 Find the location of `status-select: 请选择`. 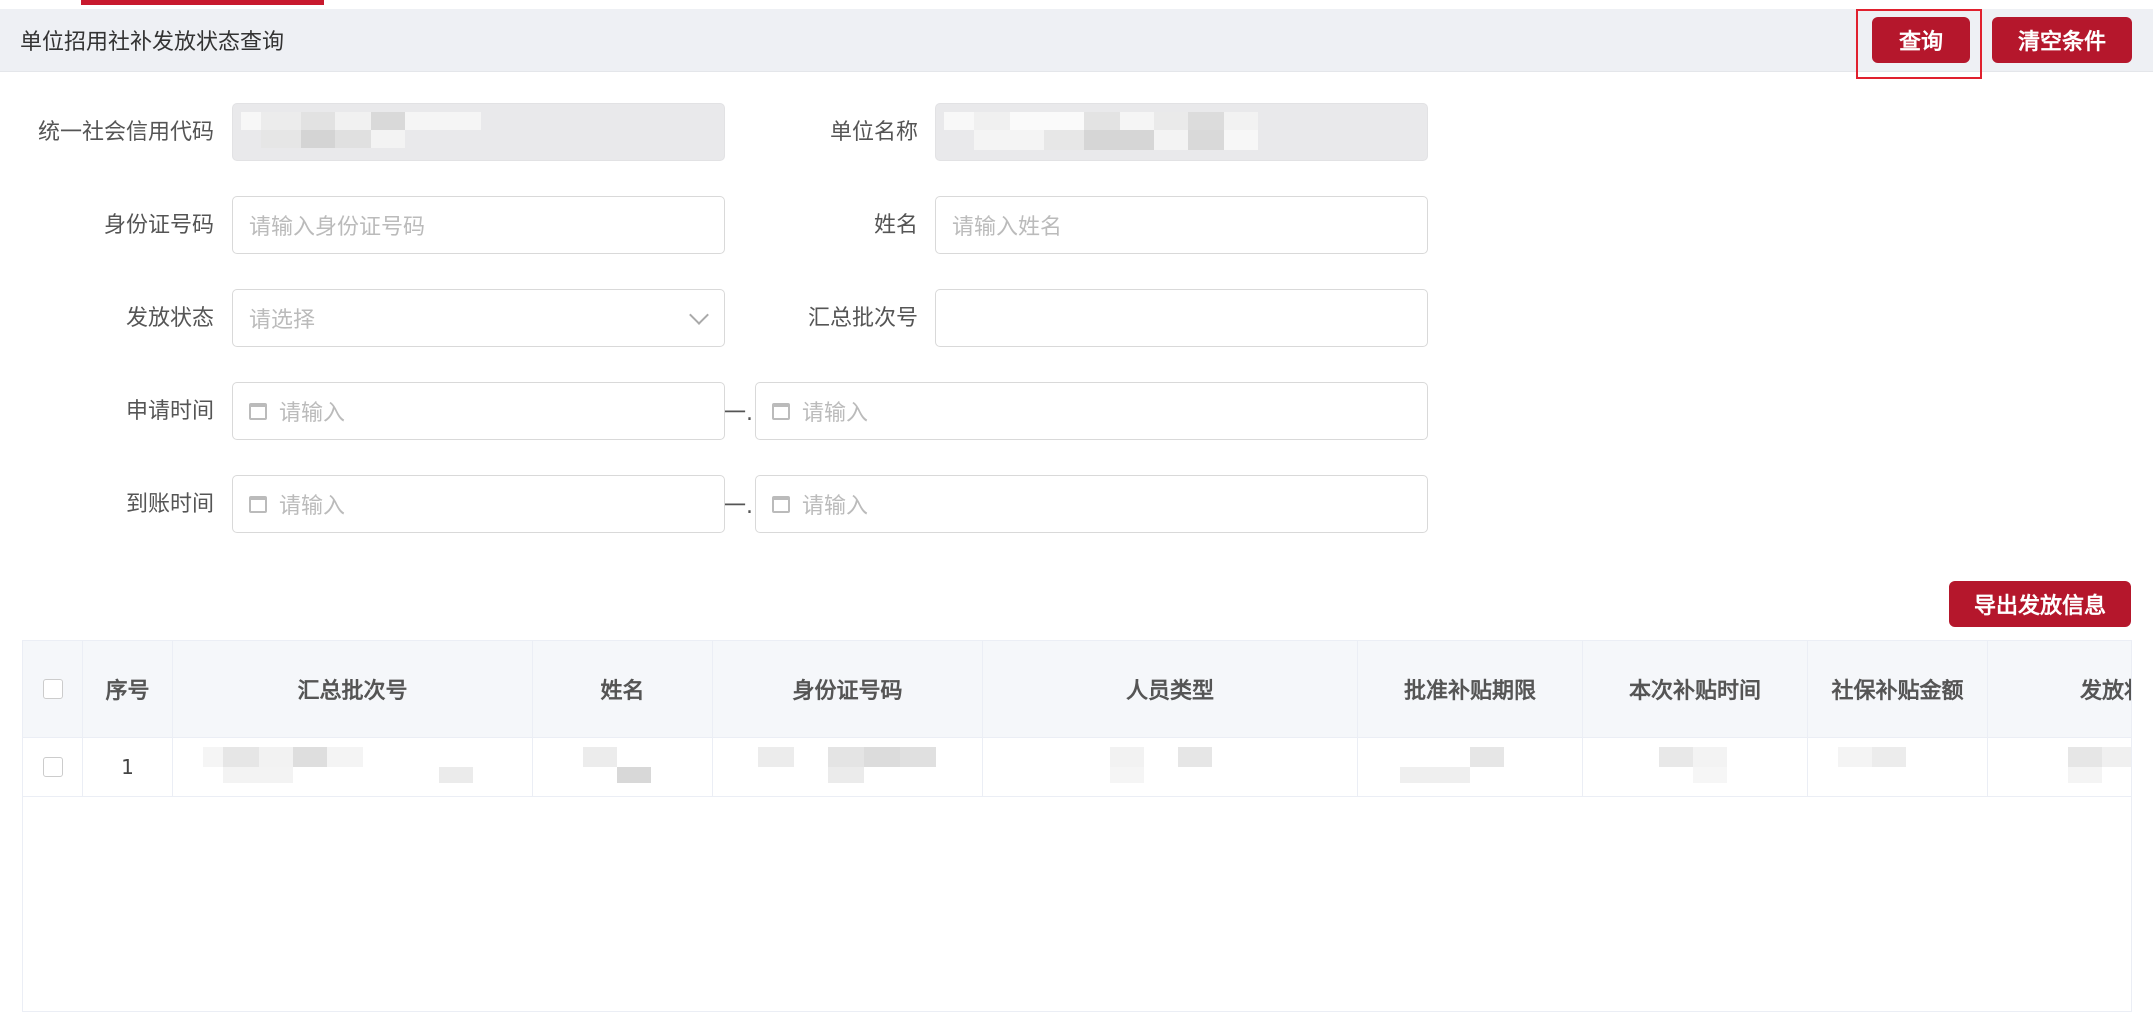

status-select: 请选择 is located at coordinates (478, 318).